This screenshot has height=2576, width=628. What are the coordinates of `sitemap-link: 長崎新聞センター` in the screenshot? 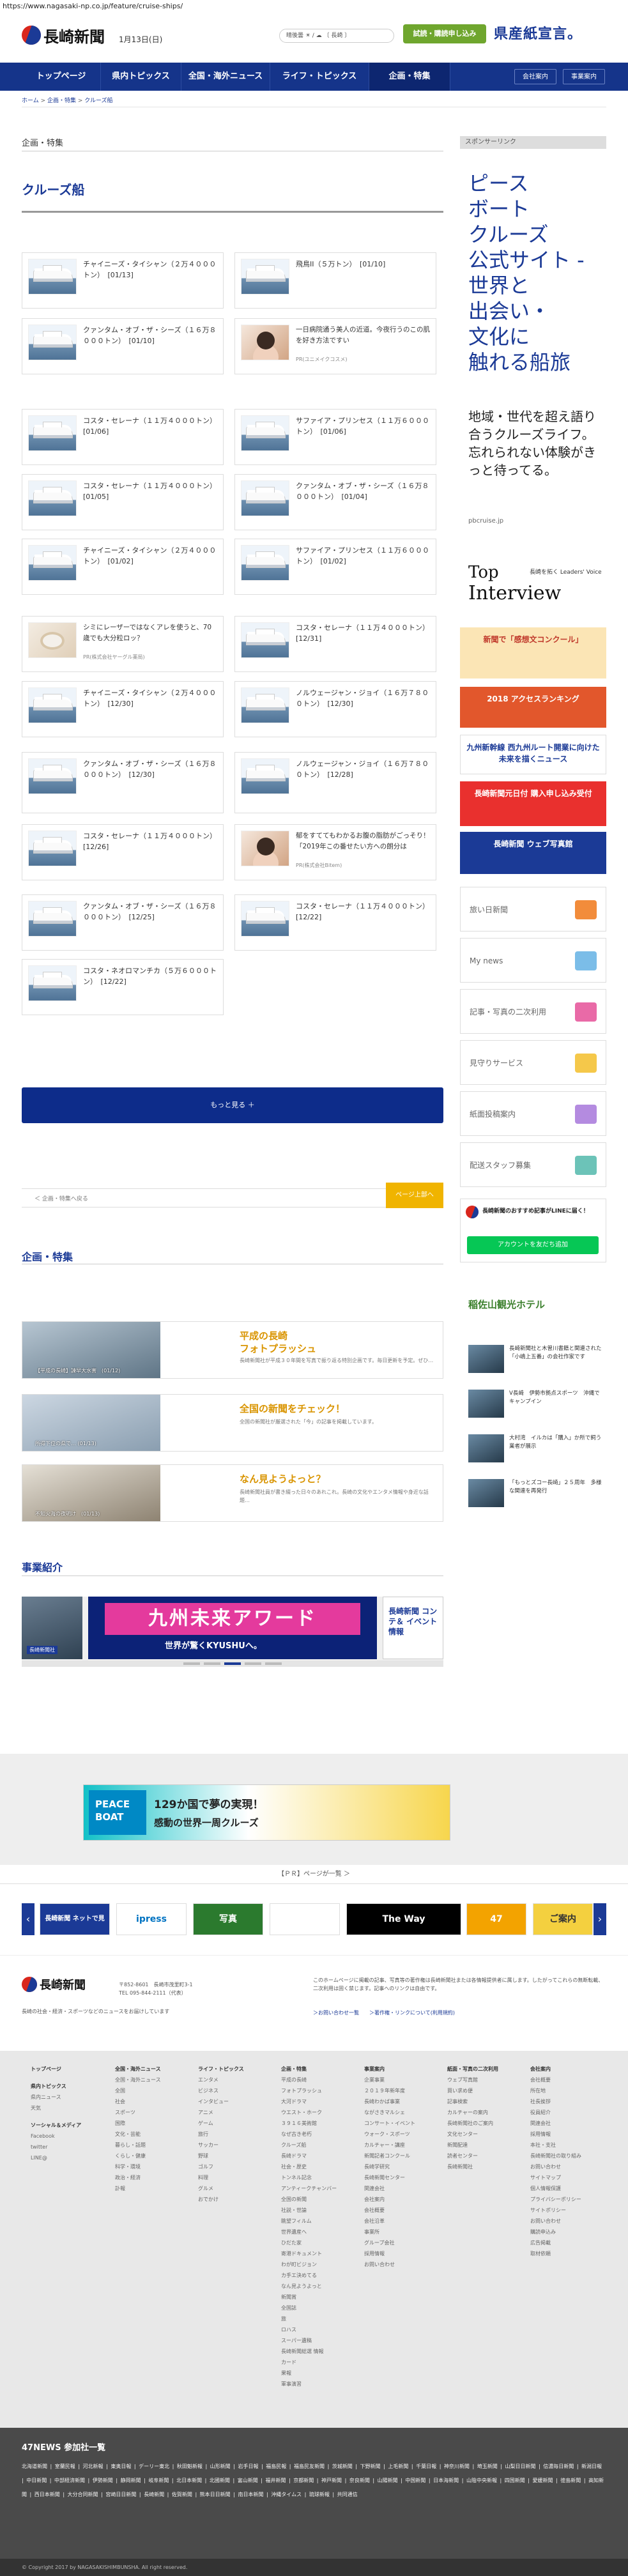 It's located at (389, 2177).